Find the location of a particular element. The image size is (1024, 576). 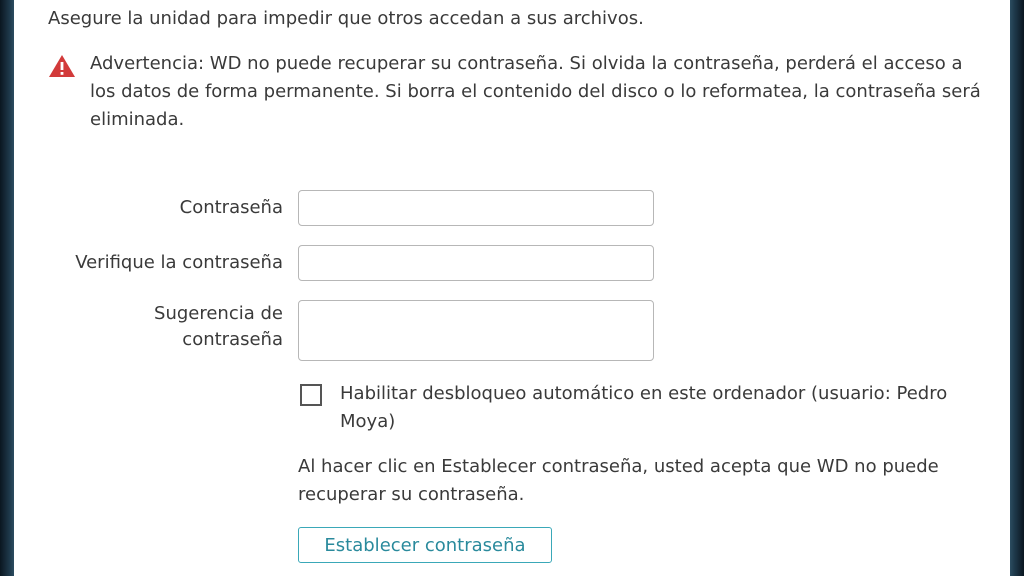

verify-password-label: Verifique la contraseña is located at coordinates (179, 262).